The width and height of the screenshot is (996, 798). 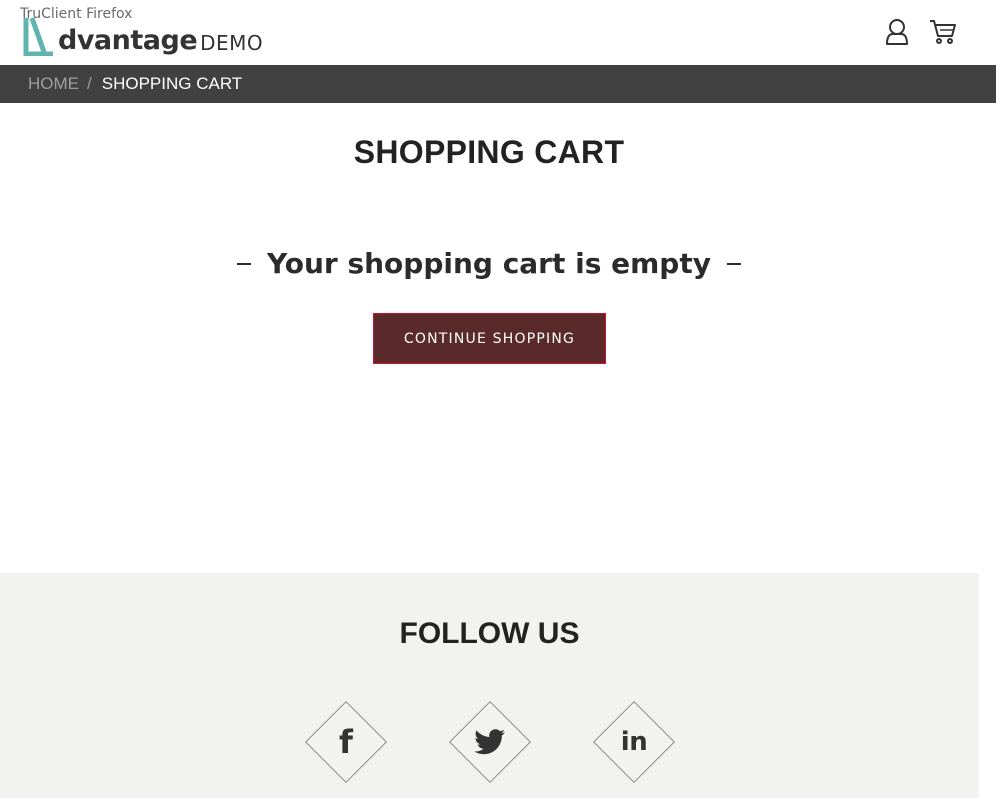 What do you see at coordinates (897, 34) in the screenshot?
I see `user-icon` at bounding box center [897, 34].